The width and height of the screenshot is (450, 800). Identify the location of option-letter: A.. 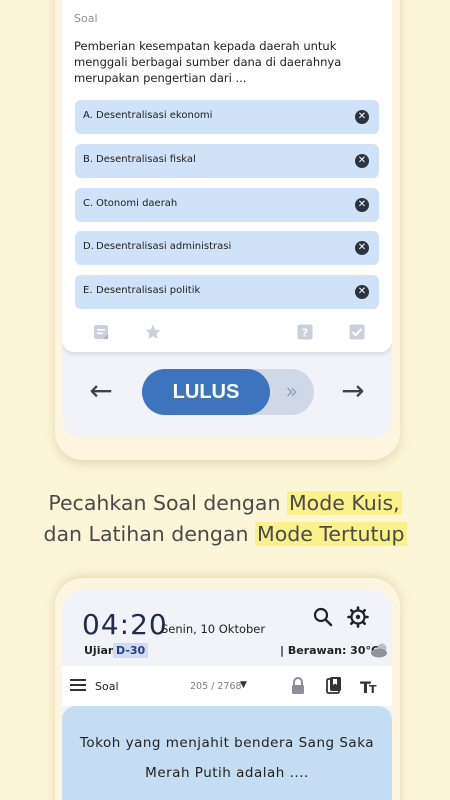
(88, 115).